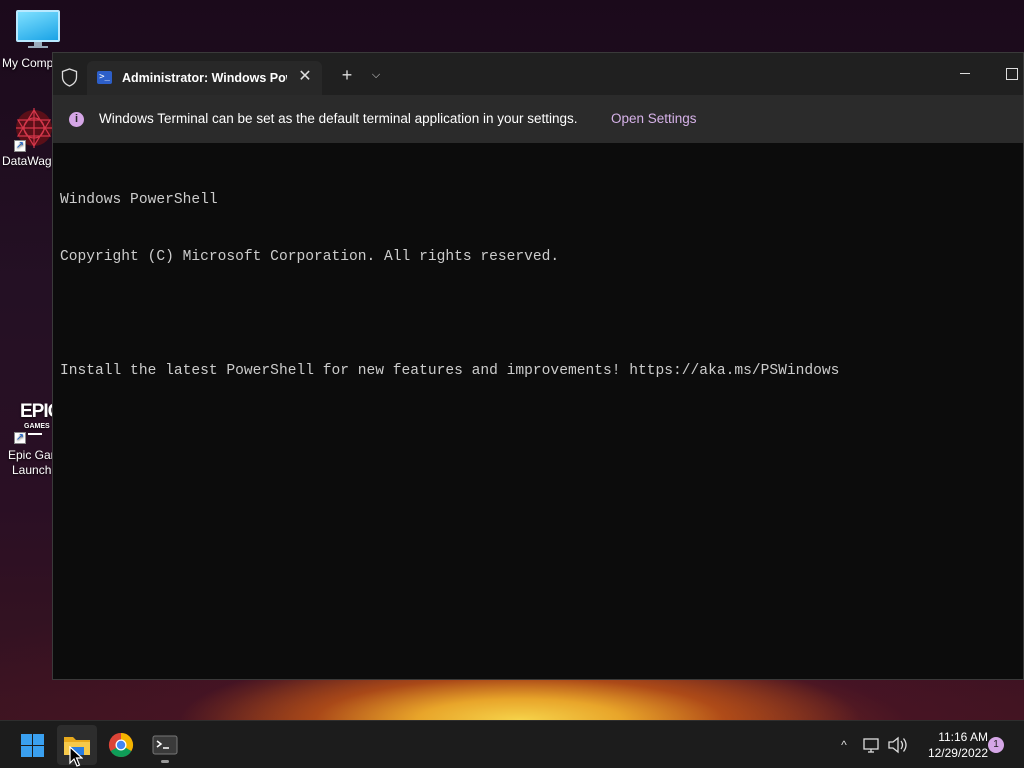  I want to click on desktop-icon-my-computer: My Comp, so click(30, 40).